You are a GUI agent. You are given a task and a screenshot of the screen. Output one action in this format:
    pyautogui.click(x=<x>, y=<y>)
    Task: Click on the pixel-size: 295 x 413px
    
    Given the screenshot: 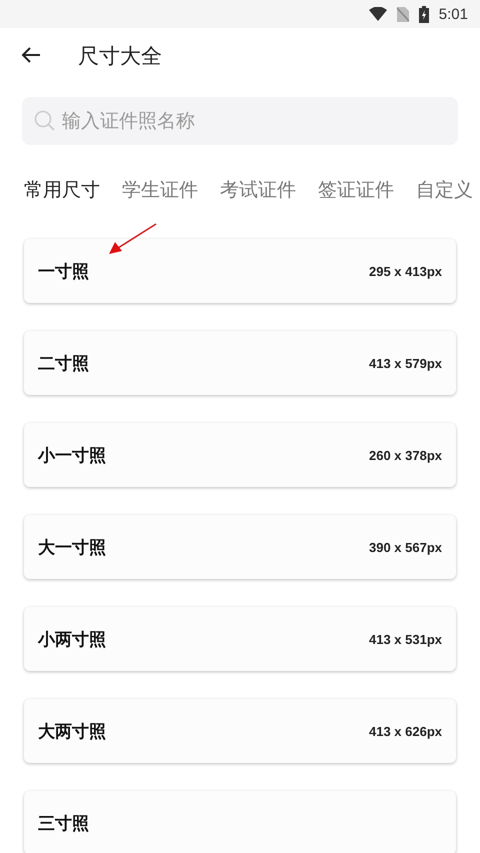 What is the action you would take?
    pyautogui.click(x=405, y=271)
    